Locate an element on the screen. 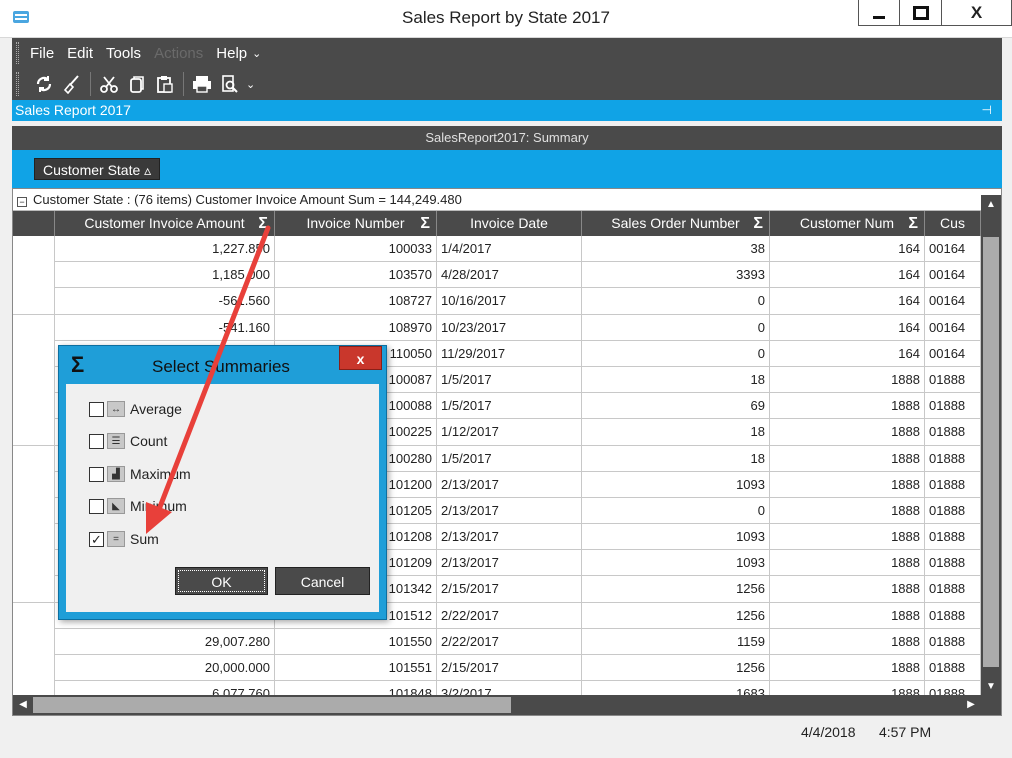 The height and width of the screenshot is (758, 1012). table-row: 1,227.850 100033 1/4/2017 38 164 00164 is located at coordinates (497, 249).